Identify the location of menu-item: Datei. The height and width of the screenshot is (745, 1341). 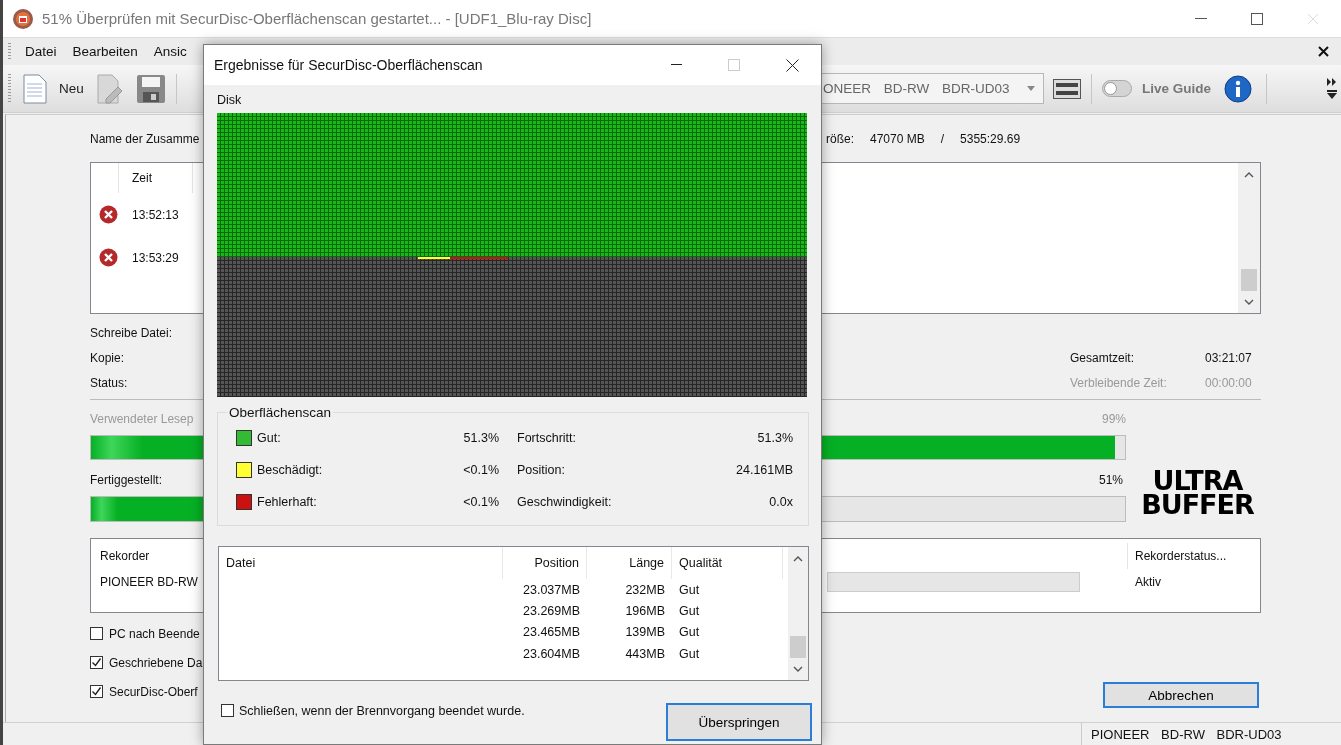
(41, 51).